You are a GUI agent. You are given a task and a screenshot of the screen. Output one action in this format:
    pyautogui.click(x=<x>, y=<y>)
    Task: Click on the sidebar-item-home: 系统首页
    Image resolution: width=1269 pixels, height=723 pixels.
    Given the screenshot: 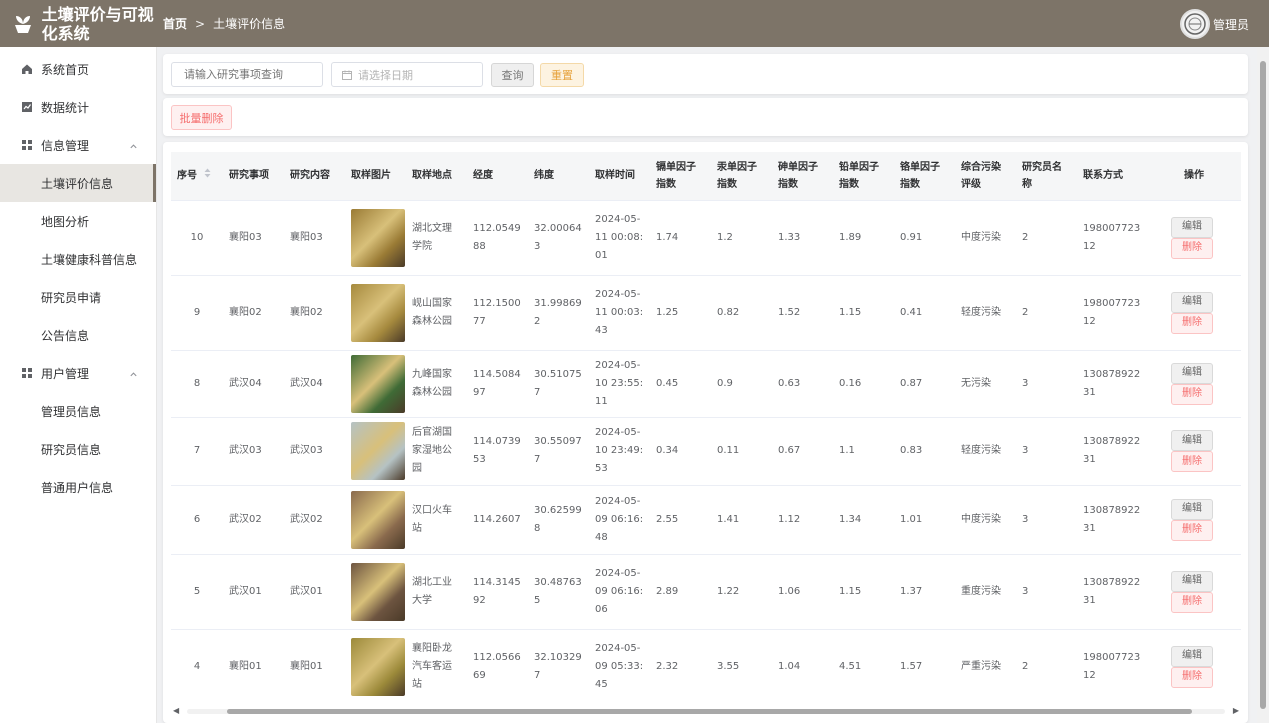 What is the action you would take?
    pyautogui.click(x=78, y=69)
    